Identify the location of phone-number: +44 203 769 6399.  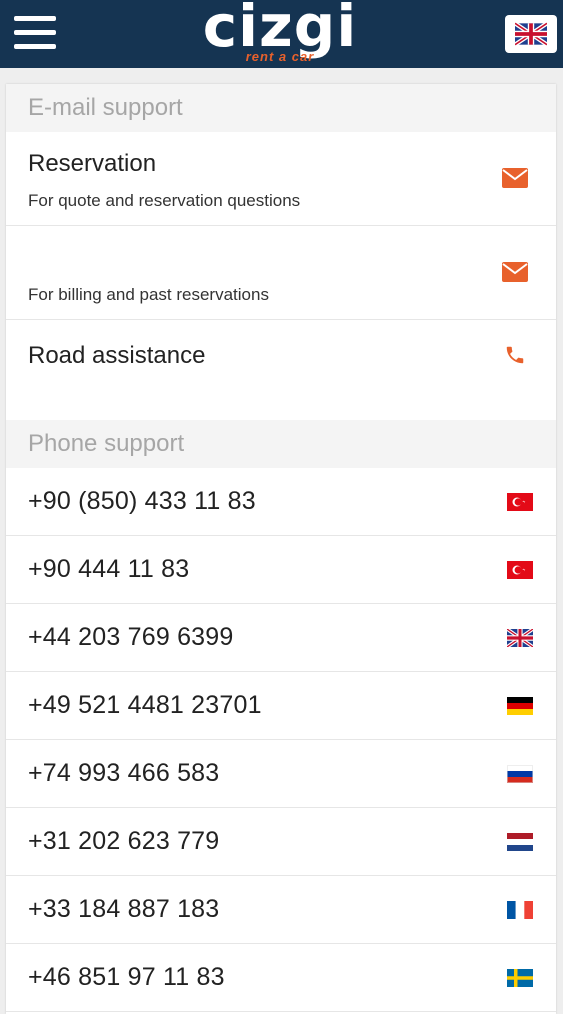
(131, 637).